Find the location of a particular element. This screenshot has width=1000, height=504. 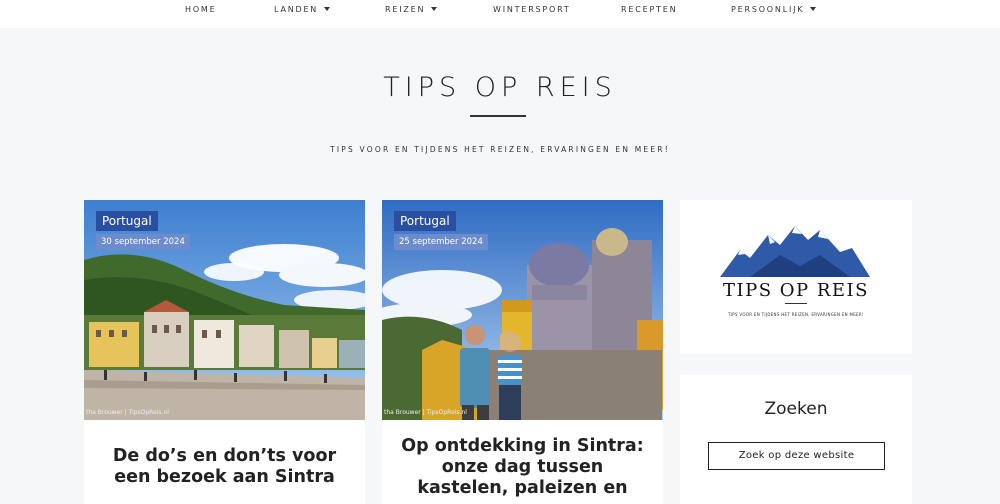

nav-item-persoonlijk: PERSOONLIJK is located at coordinates (774, 9).